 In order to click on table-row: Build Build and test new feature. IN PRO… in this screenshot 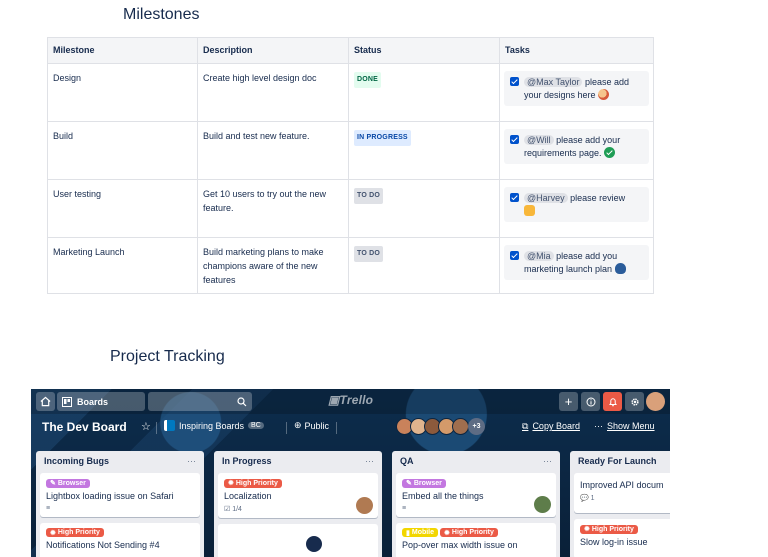, I will do `click(351, 150)`.